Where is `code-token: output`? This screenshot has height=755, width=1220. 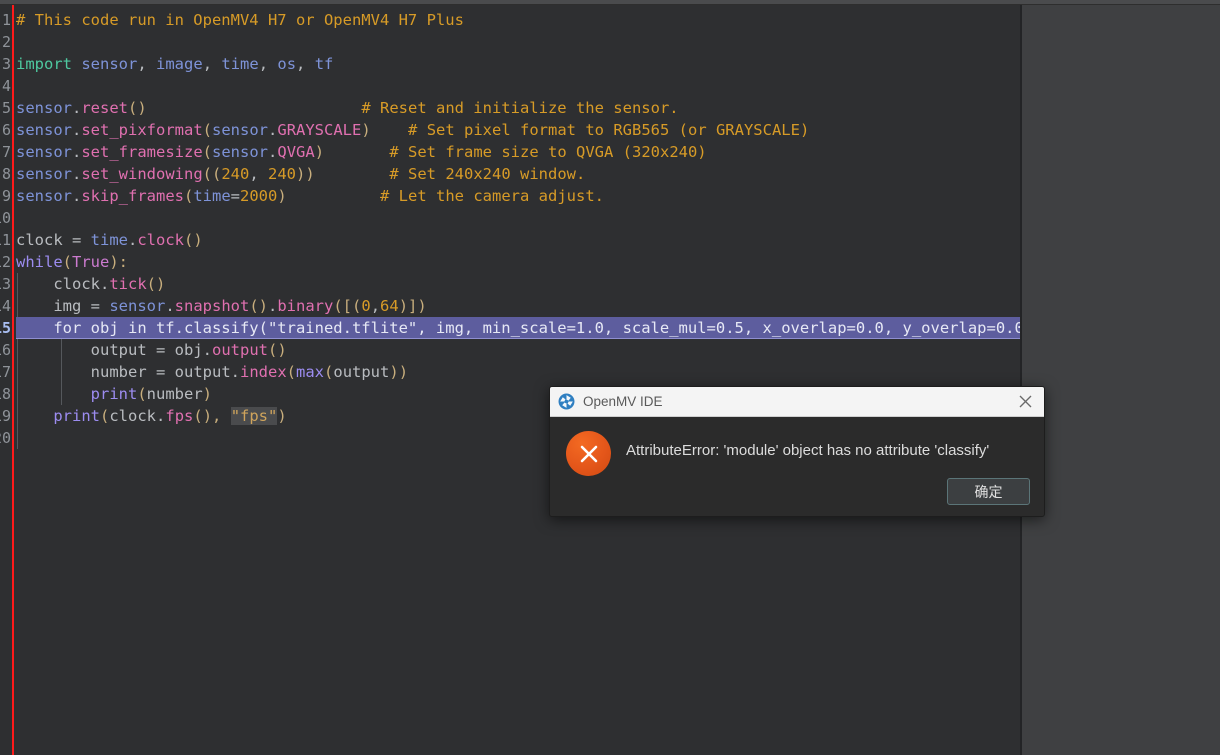
code-token: output is located at coordinates (81, 350).